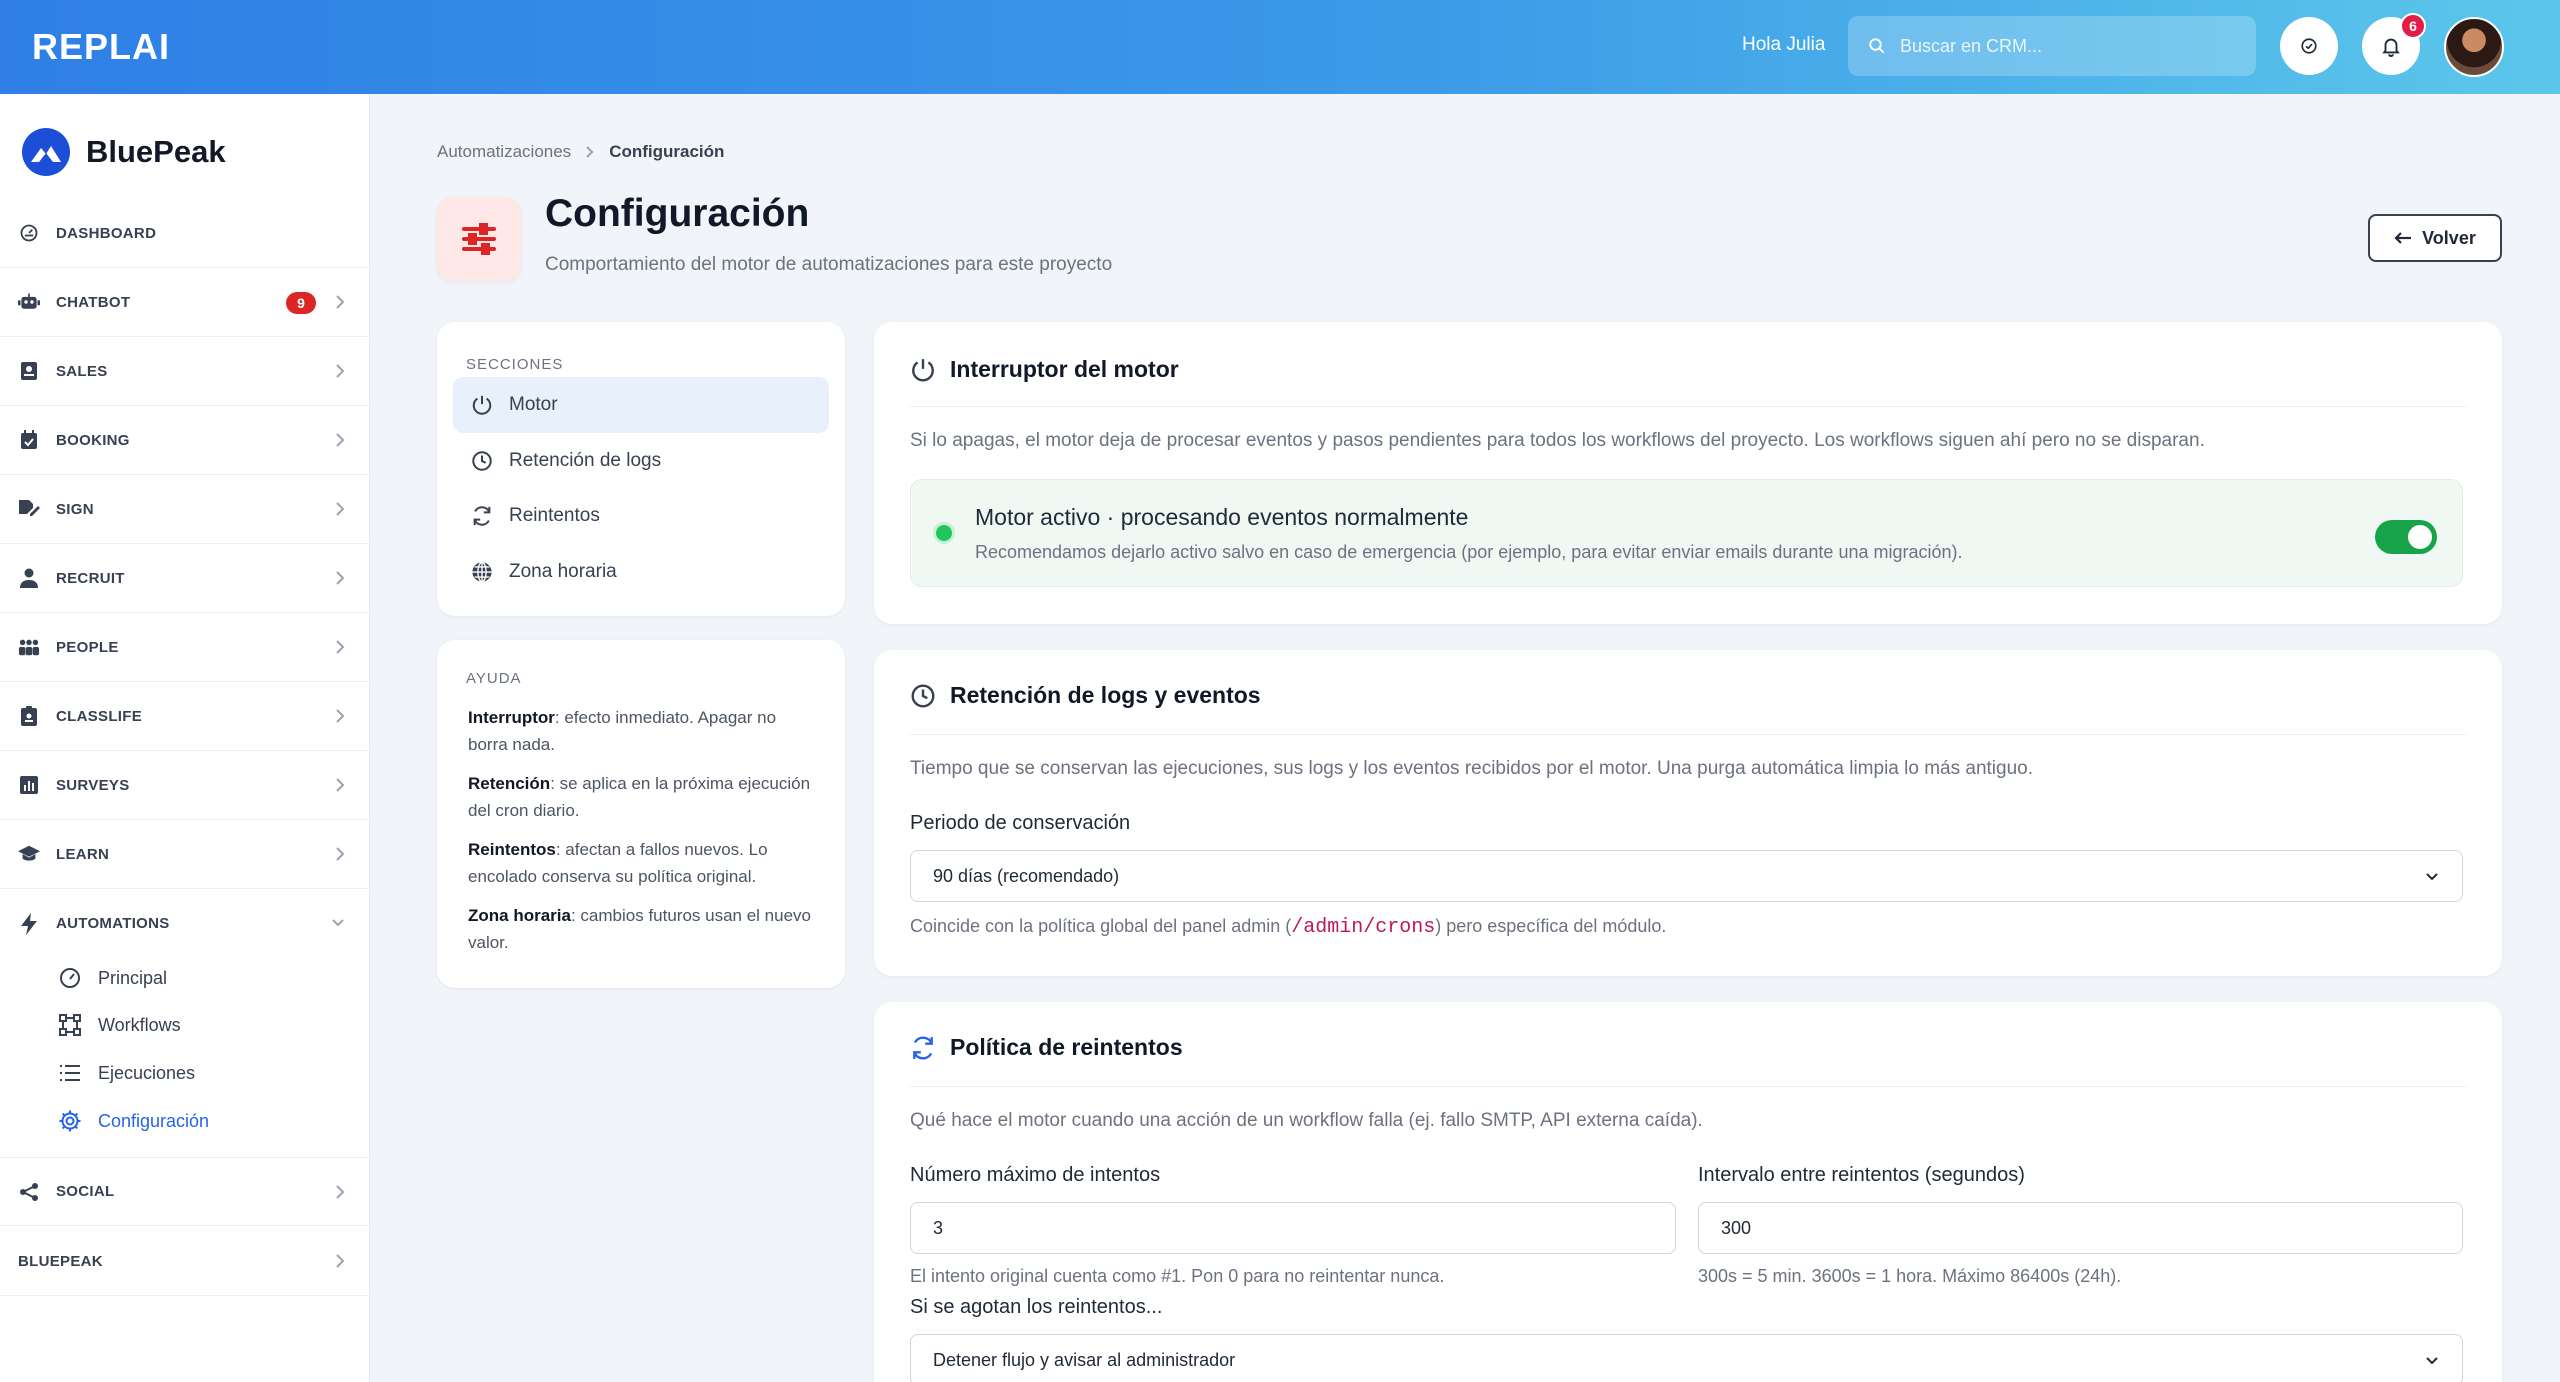 The height and width of the screenshot is (1382, 2560). I want to click on breadcrumb: Automatizaciones Configuración, so click(580, 152).